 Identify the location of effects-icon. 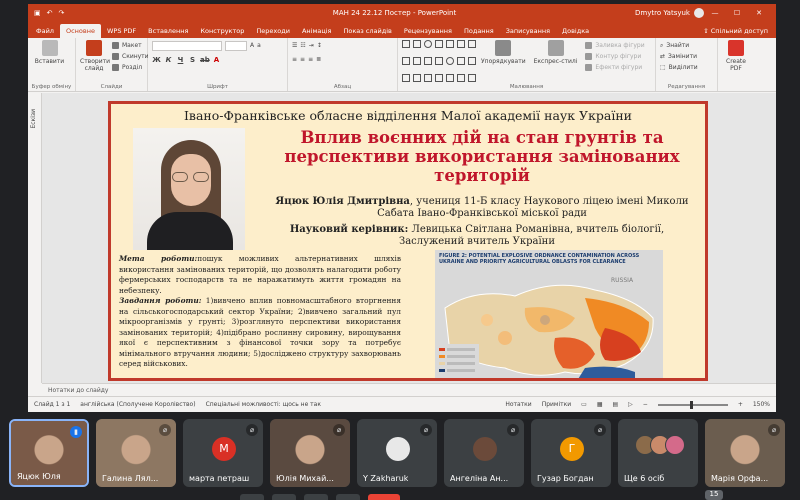
(589, 67).